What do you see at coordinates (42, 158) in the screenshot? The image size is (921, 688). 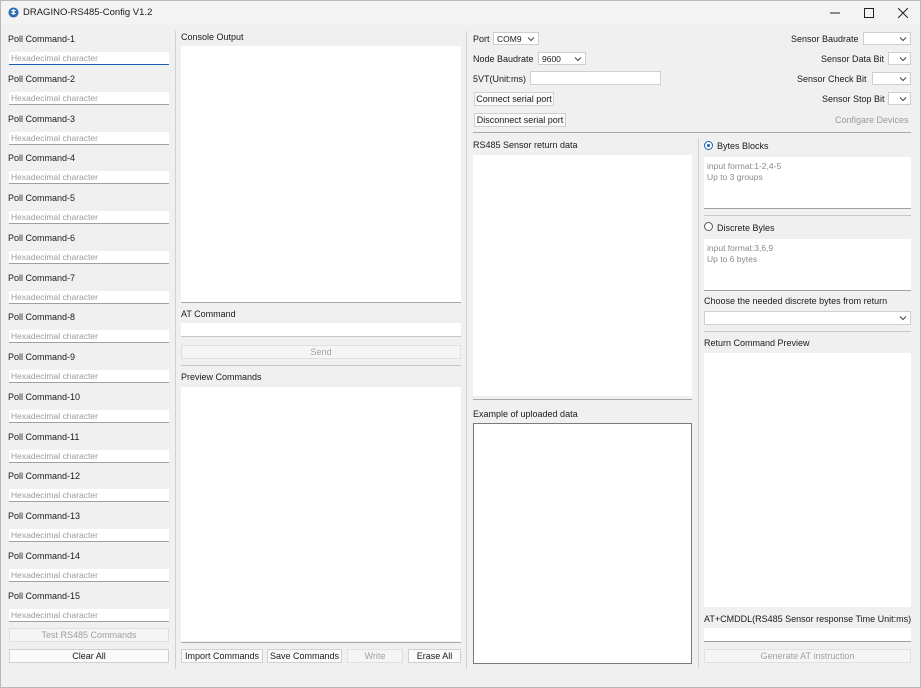 I see `poll-command-label: Poll Command-4` at bounding box center [42, 158].